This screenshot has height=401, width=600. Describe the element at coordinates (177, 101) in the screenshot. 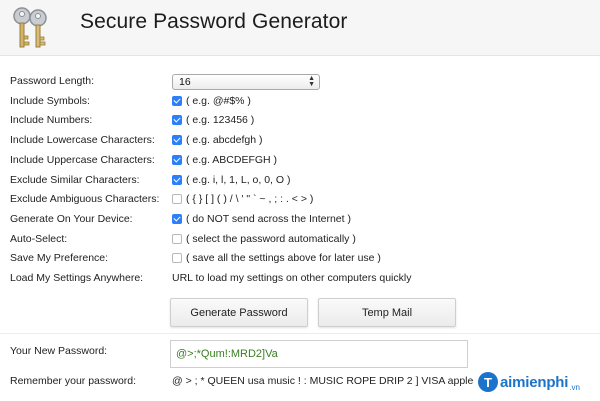

I see `include-symbols-checkbox` at that location.